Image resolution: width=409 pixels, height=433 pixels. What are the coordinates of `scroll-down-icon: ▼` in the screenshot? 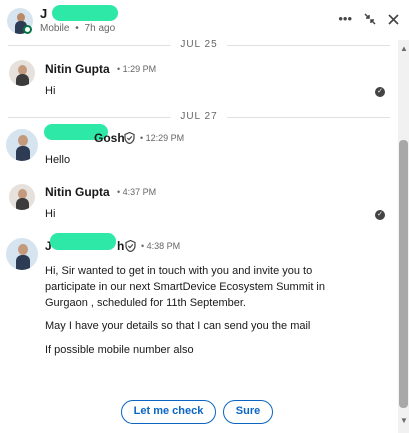 It's located at (404, 420).